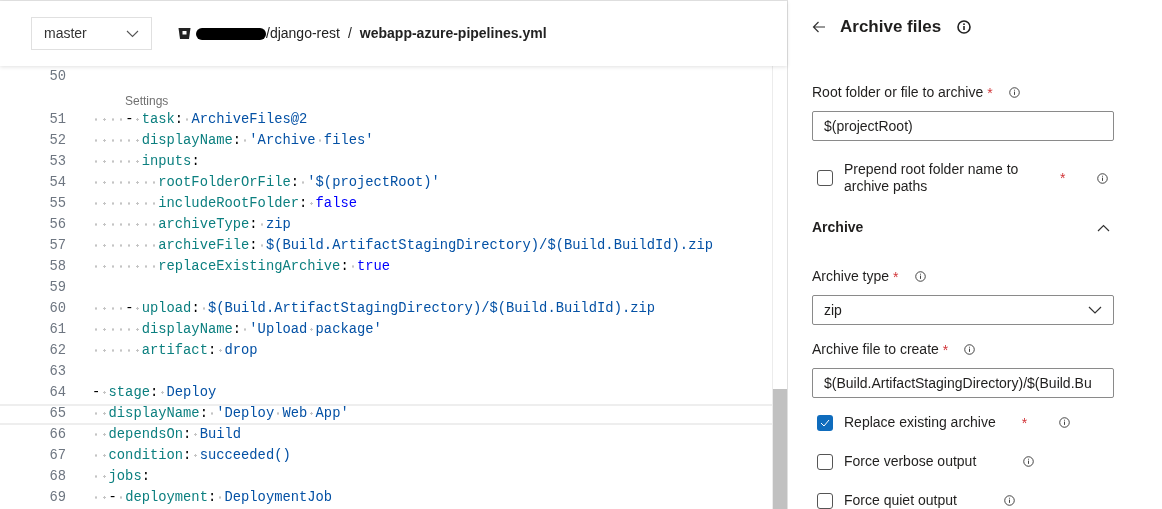 The height and width of the screenshot is (509, 1162). What do you see at coordinates (57, 477) in the screenshot?
I see `line-number: 68` at bounding box center [57, 477].